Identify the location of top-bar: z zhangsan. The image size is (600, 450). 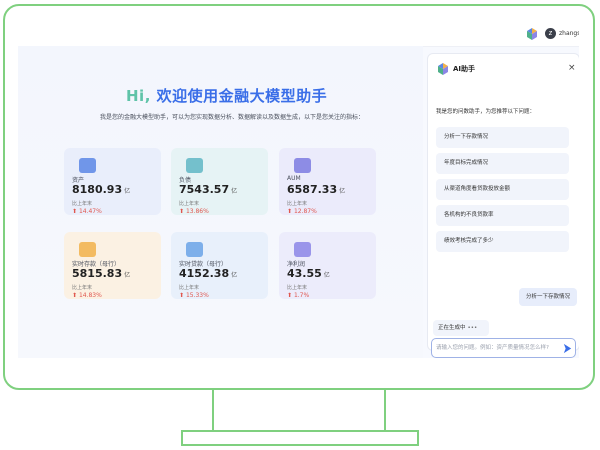
(298, 33).